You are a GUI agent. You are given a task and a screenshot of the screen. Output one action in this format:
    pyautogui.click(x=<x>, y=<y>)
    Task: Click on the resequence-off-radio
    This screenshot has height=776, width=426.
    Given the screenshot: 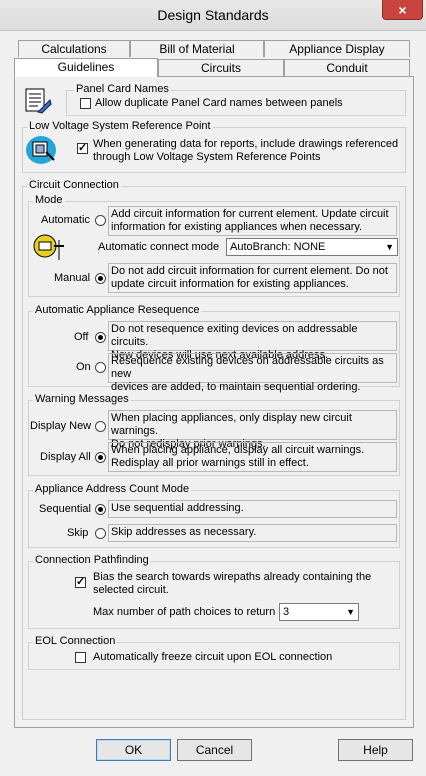 What is the action you would take?
    pyautogui.click(x=100, y=337)
    